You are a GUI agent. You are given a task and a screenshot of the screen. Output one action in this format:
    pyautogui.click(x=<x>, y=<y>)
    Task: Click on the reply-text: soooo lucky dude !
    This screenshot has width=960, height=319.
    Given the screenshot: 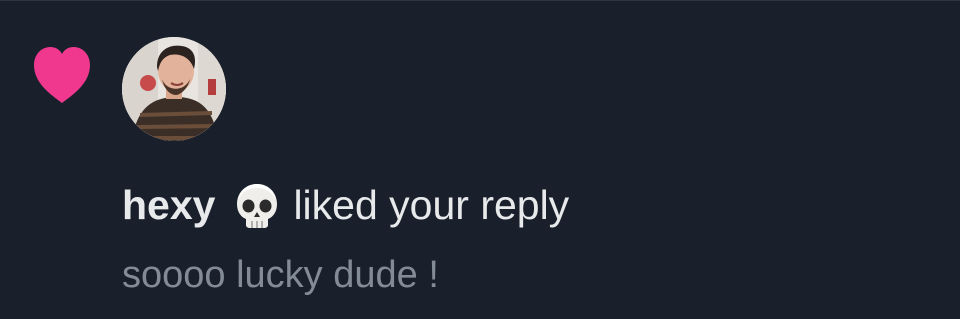 What is the action you would take?
    pyautogui.click(x=280, y=275)
    